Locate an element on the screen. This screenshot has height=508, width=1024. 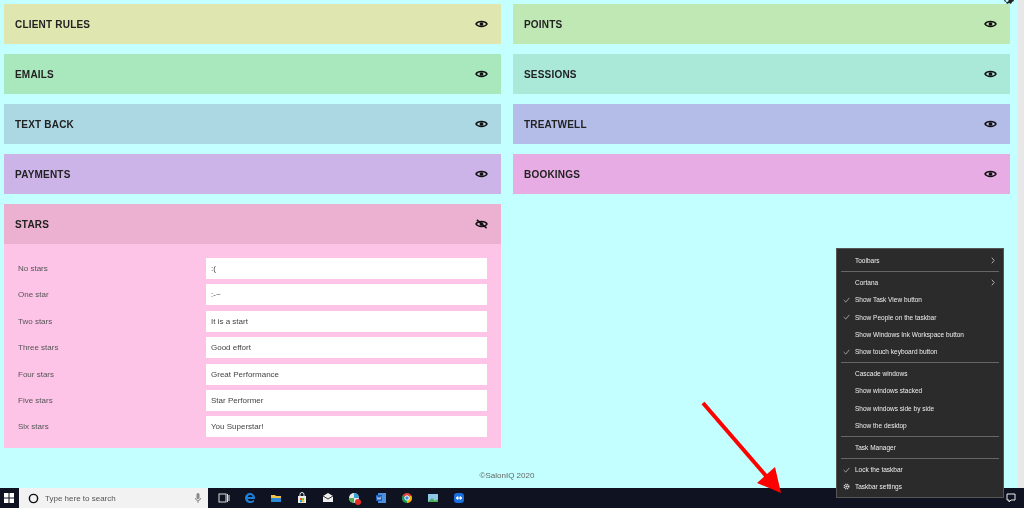
panel-header: TREATWELL is located at coordinates (761, 124).